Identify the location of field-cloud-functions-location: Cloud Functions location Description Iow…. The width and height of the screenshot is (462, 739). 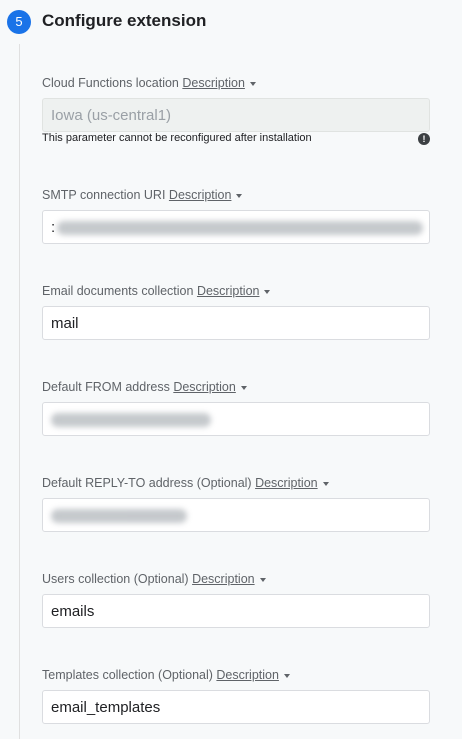
(237, 109).